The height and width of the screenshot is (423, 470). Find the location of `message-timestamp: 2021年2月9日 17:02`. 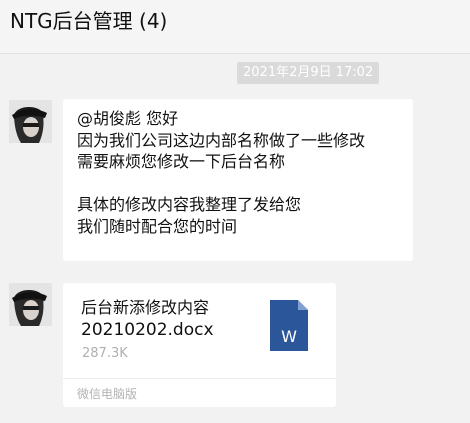

message-timestamp: 2021年2月9日 17:02 is located at coordinates (308, 73).